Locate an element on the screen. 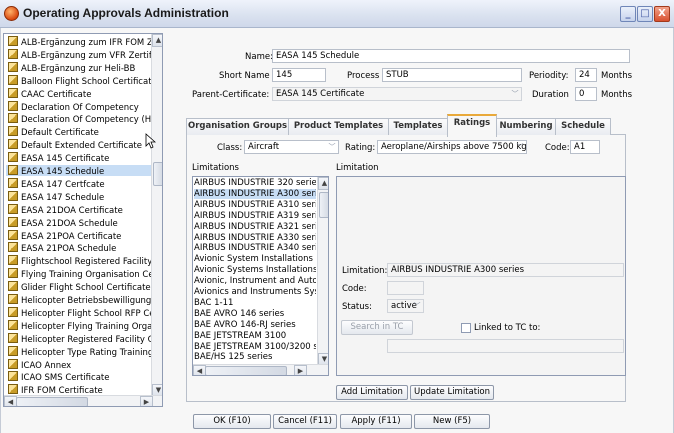 This screenshot has width=674, height=433. certificate-list-item: ICAO SMS Certificate is located at coordinates (81, 376).